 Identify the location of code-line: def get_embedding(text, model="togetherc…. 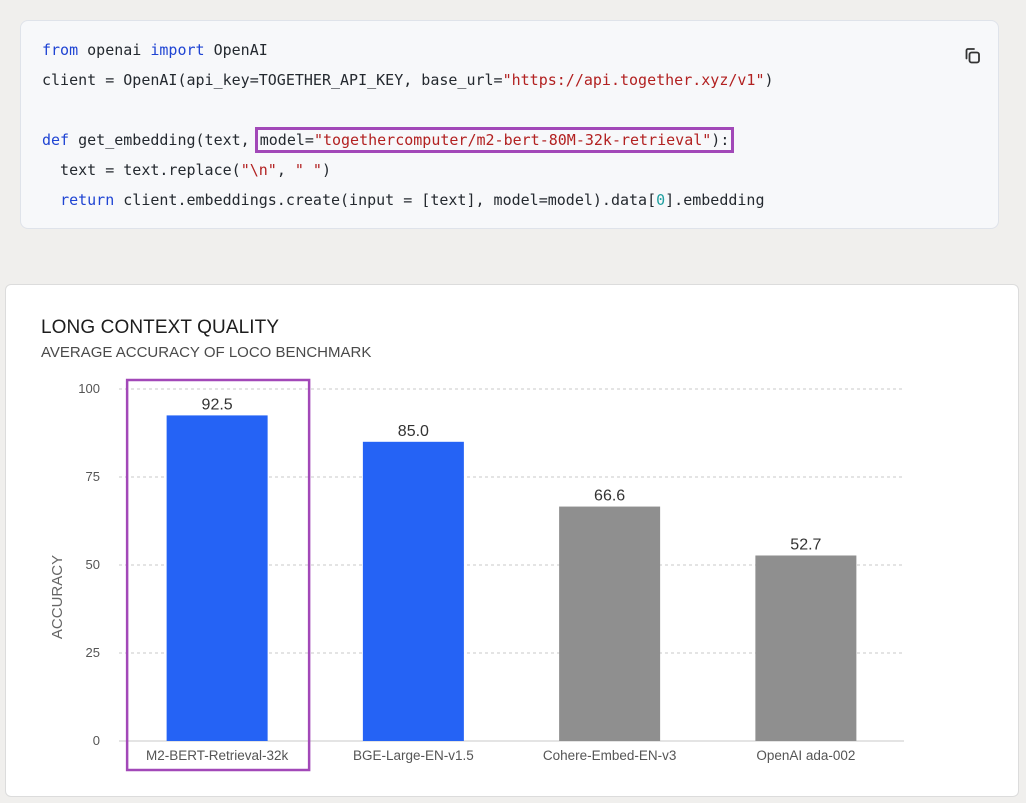
(388, 140).